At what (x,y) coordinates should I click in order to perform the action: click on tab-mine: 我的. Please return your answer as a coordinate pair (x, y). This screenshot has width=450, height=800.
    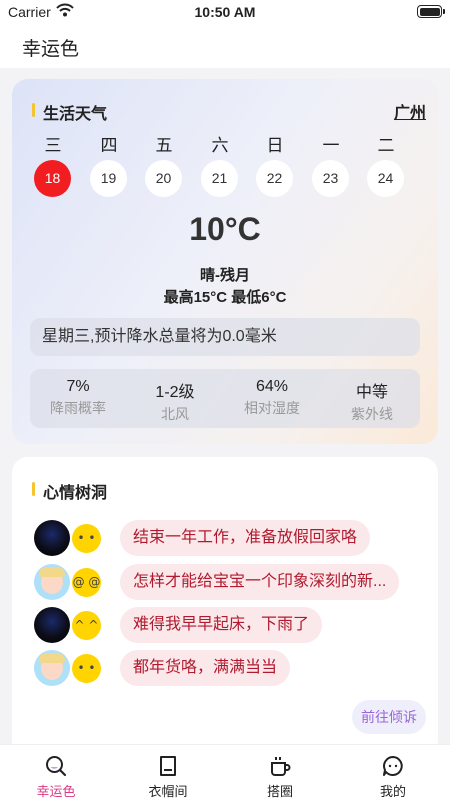
    Looking at the image, I should click on (393, 772).